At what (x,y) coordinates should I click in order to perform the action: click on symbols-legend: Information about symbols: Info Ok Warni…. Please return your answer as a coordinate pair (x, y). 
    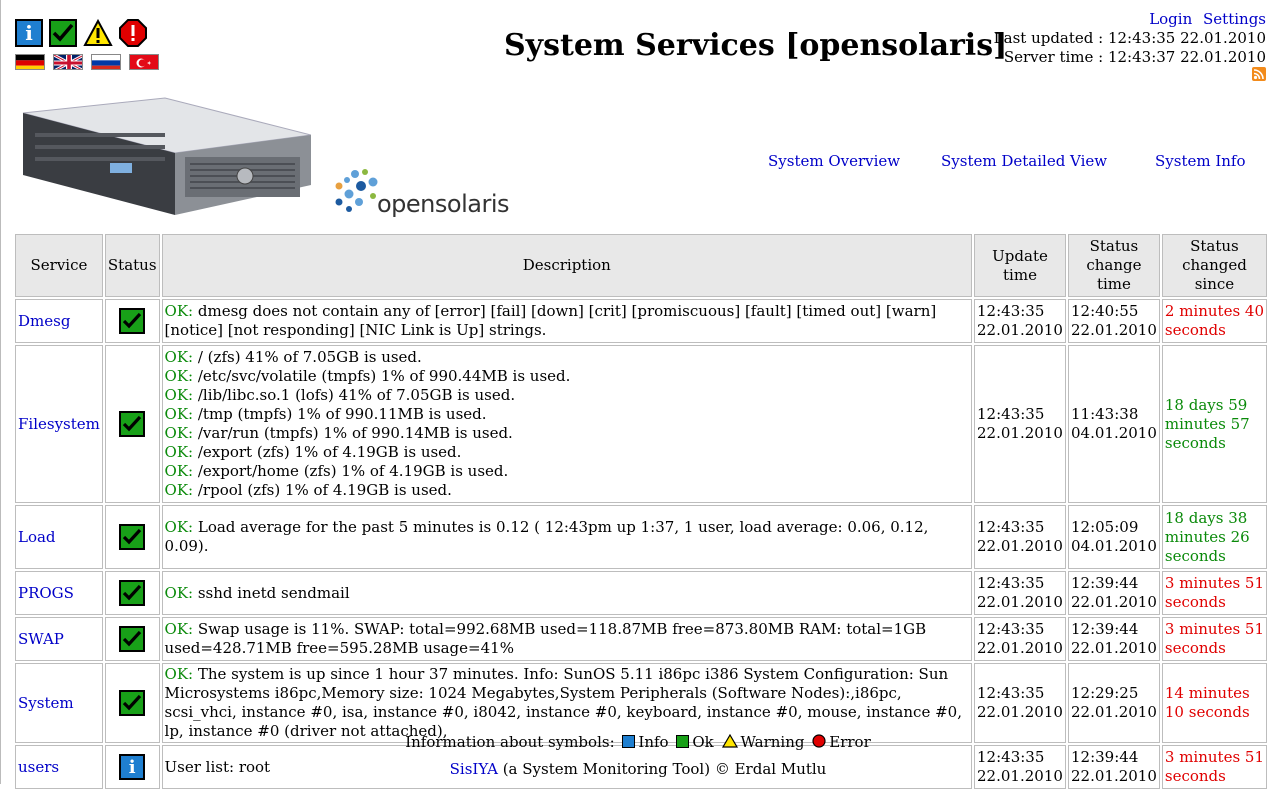
    Looking at the image, I should click on (637, 742).